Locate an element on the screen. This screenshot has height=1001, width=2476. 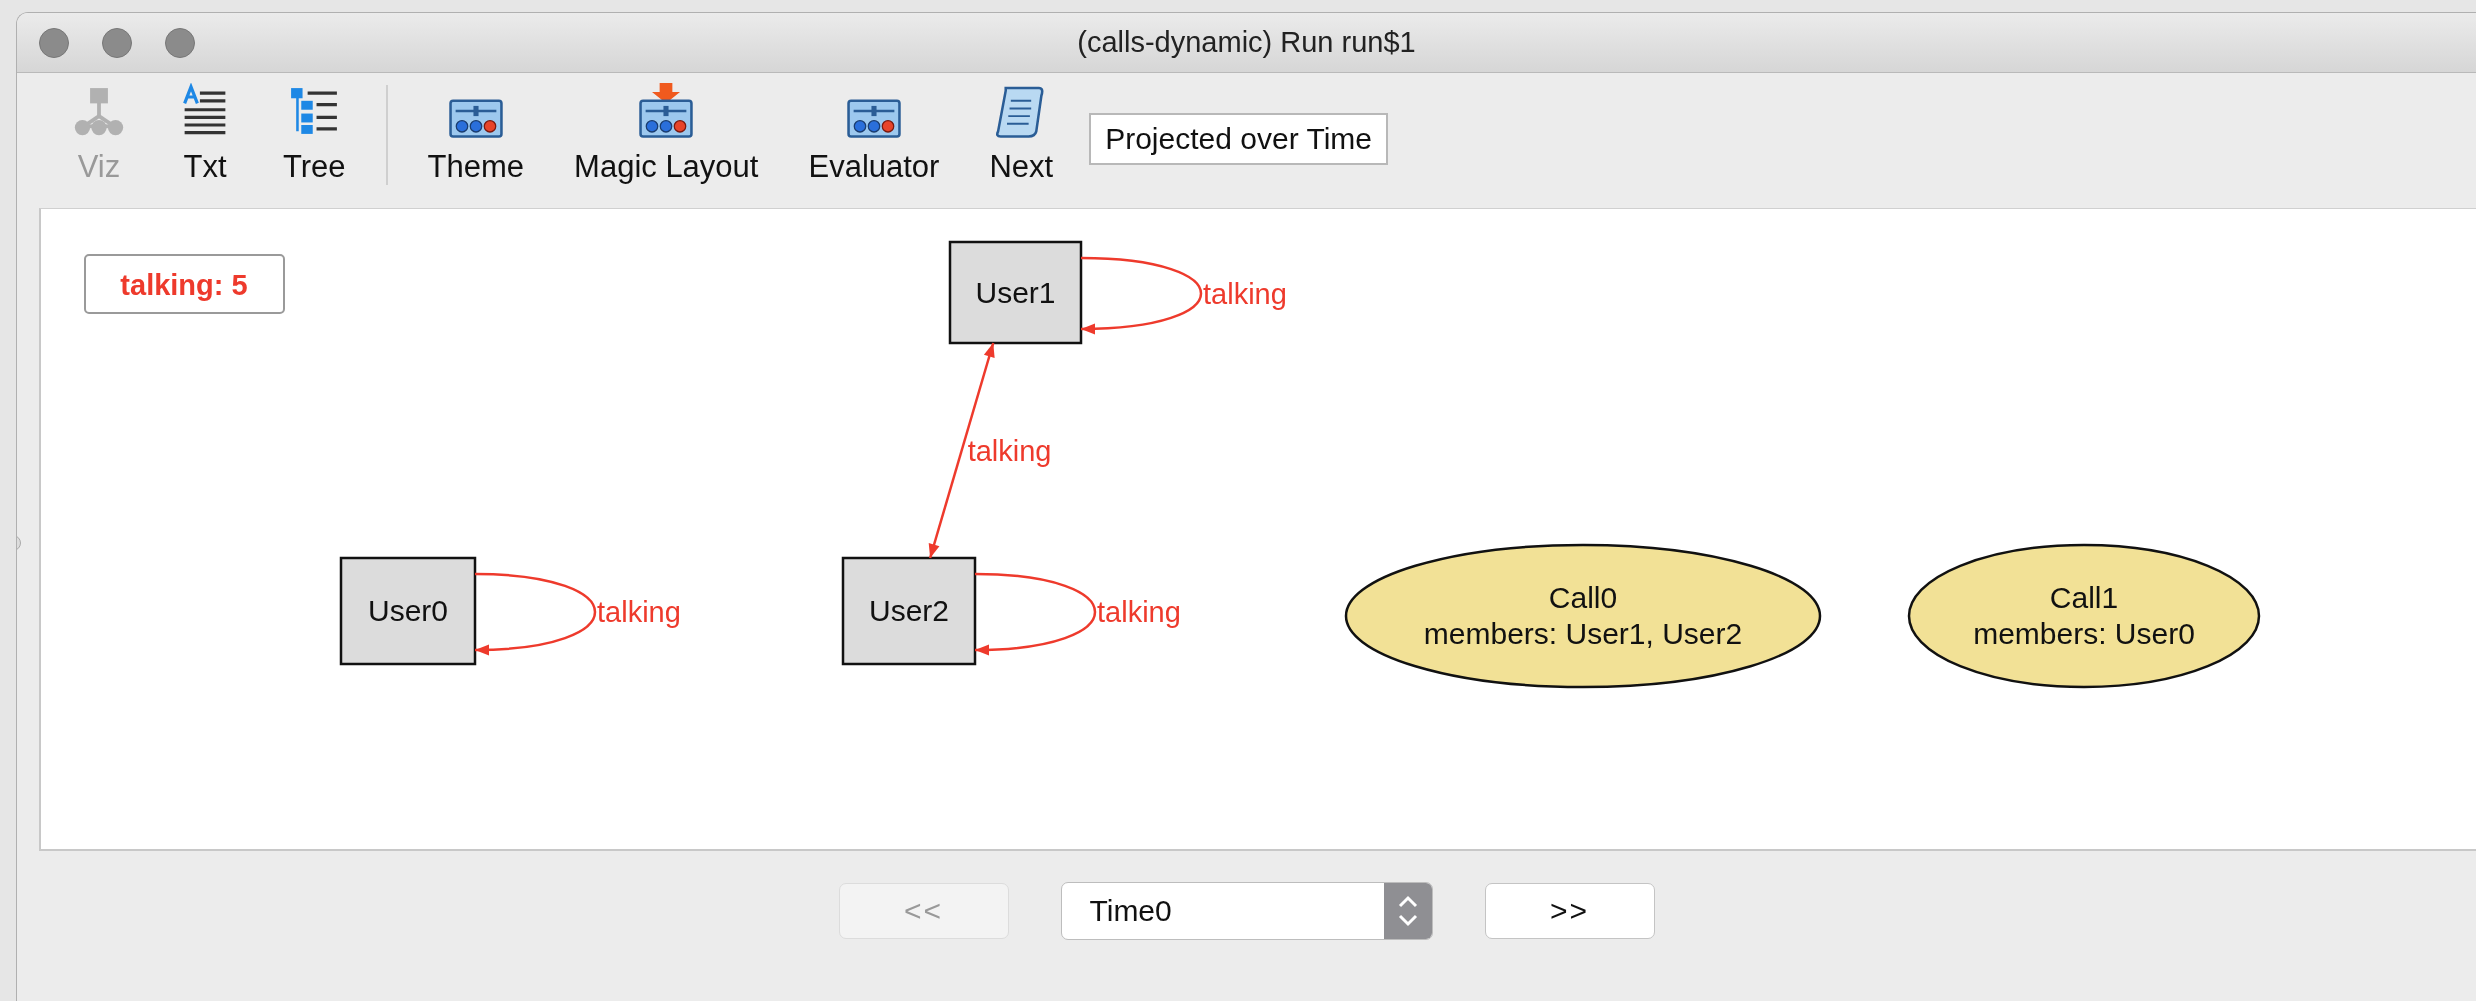
panel-down-arrow-icon is located at coordinates (666, 111).